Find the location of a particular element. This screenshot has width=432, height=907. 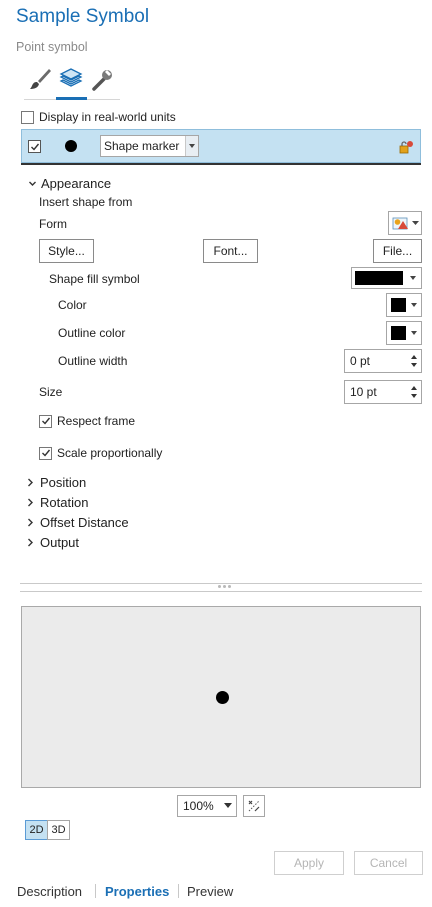

paintbrush-icon is located at coordinates (40, 79).